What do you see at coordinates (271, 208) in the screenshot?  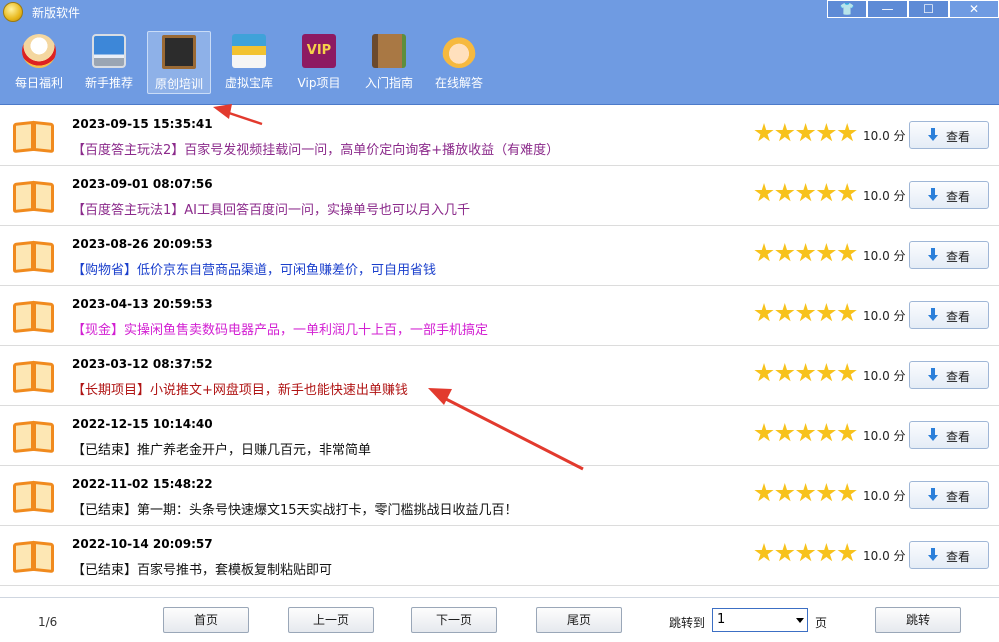 I see `item-title: 【百度答主玩法1】AI工具回答百度问一问，实操单号也可以月入几千` at bounding box center [271, 208].